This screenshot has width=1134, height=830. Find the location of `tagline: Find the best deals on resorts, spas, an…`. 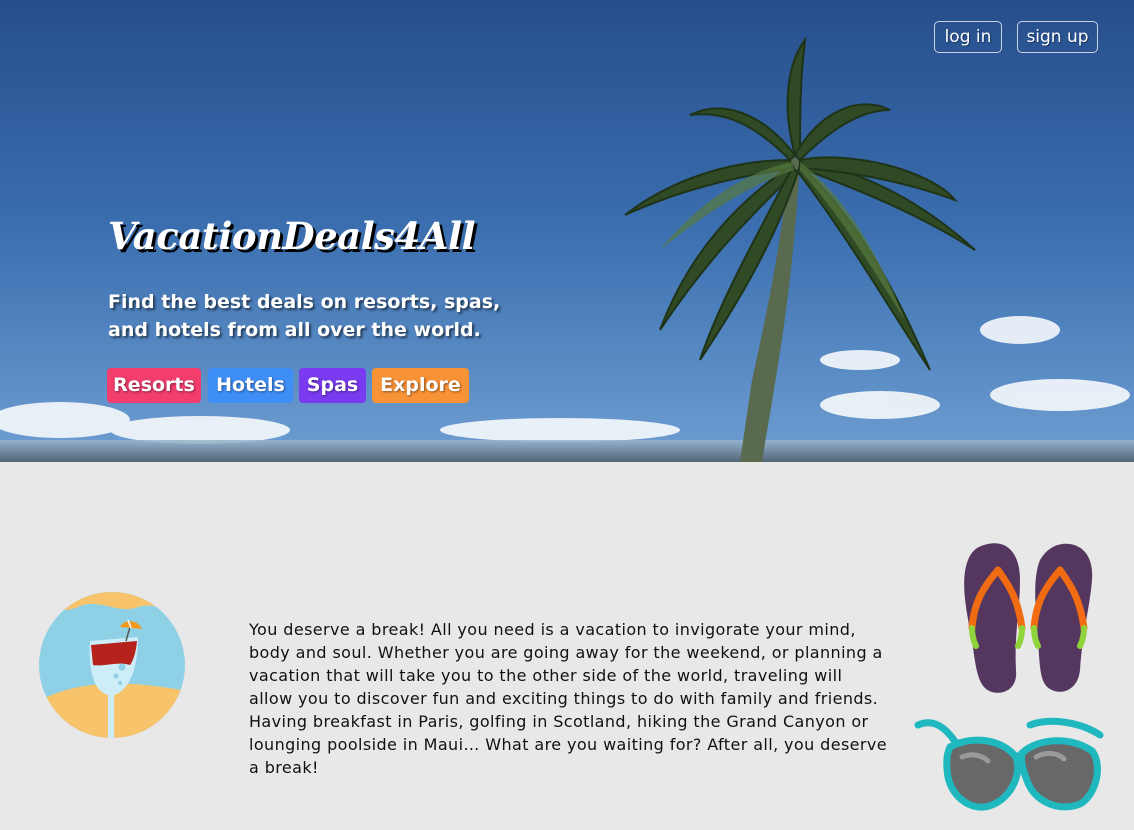

tagline: Find the best deals on resorts, spas, an… is located at coordinates (318, 316).